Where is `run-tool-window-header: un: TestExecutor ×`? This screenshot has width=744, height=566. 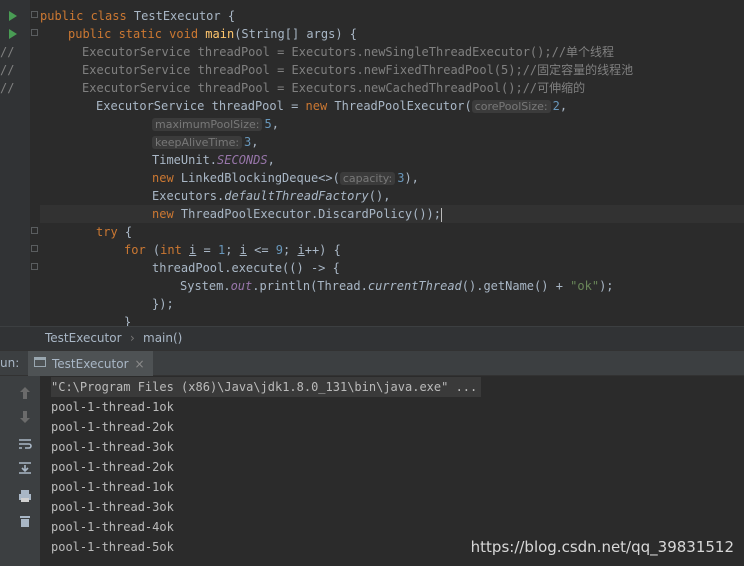 run-tool-window-header: un: TestExecutor × is located at coordinates (372, 363).